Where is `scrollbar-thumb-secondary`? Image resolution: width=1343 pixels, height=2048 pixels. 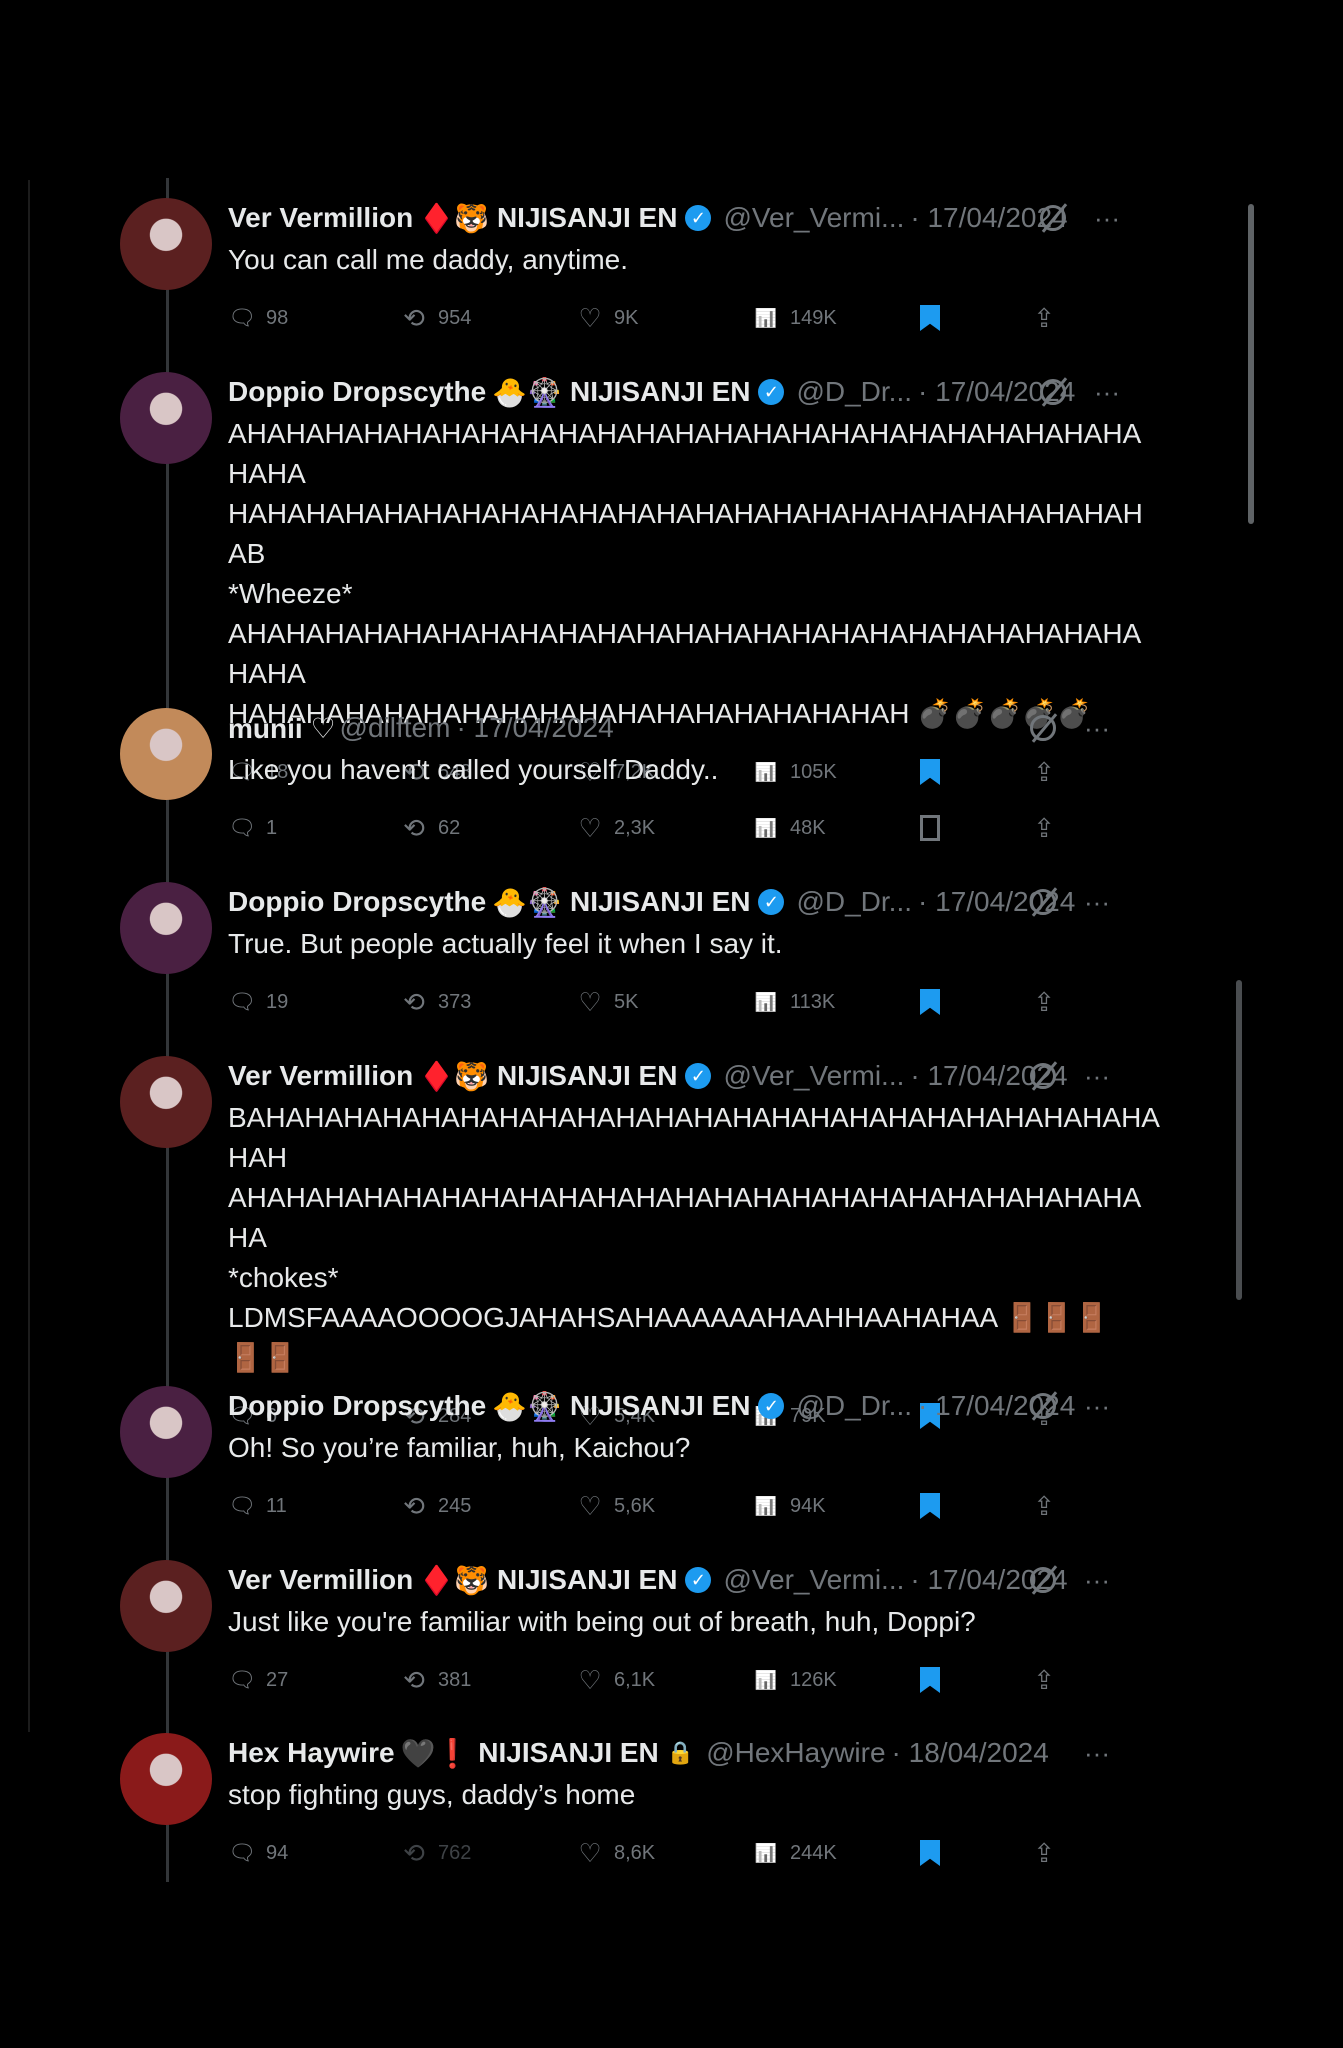 scrollbar-thumb-secondary is located at coordinates (1239, 1140).